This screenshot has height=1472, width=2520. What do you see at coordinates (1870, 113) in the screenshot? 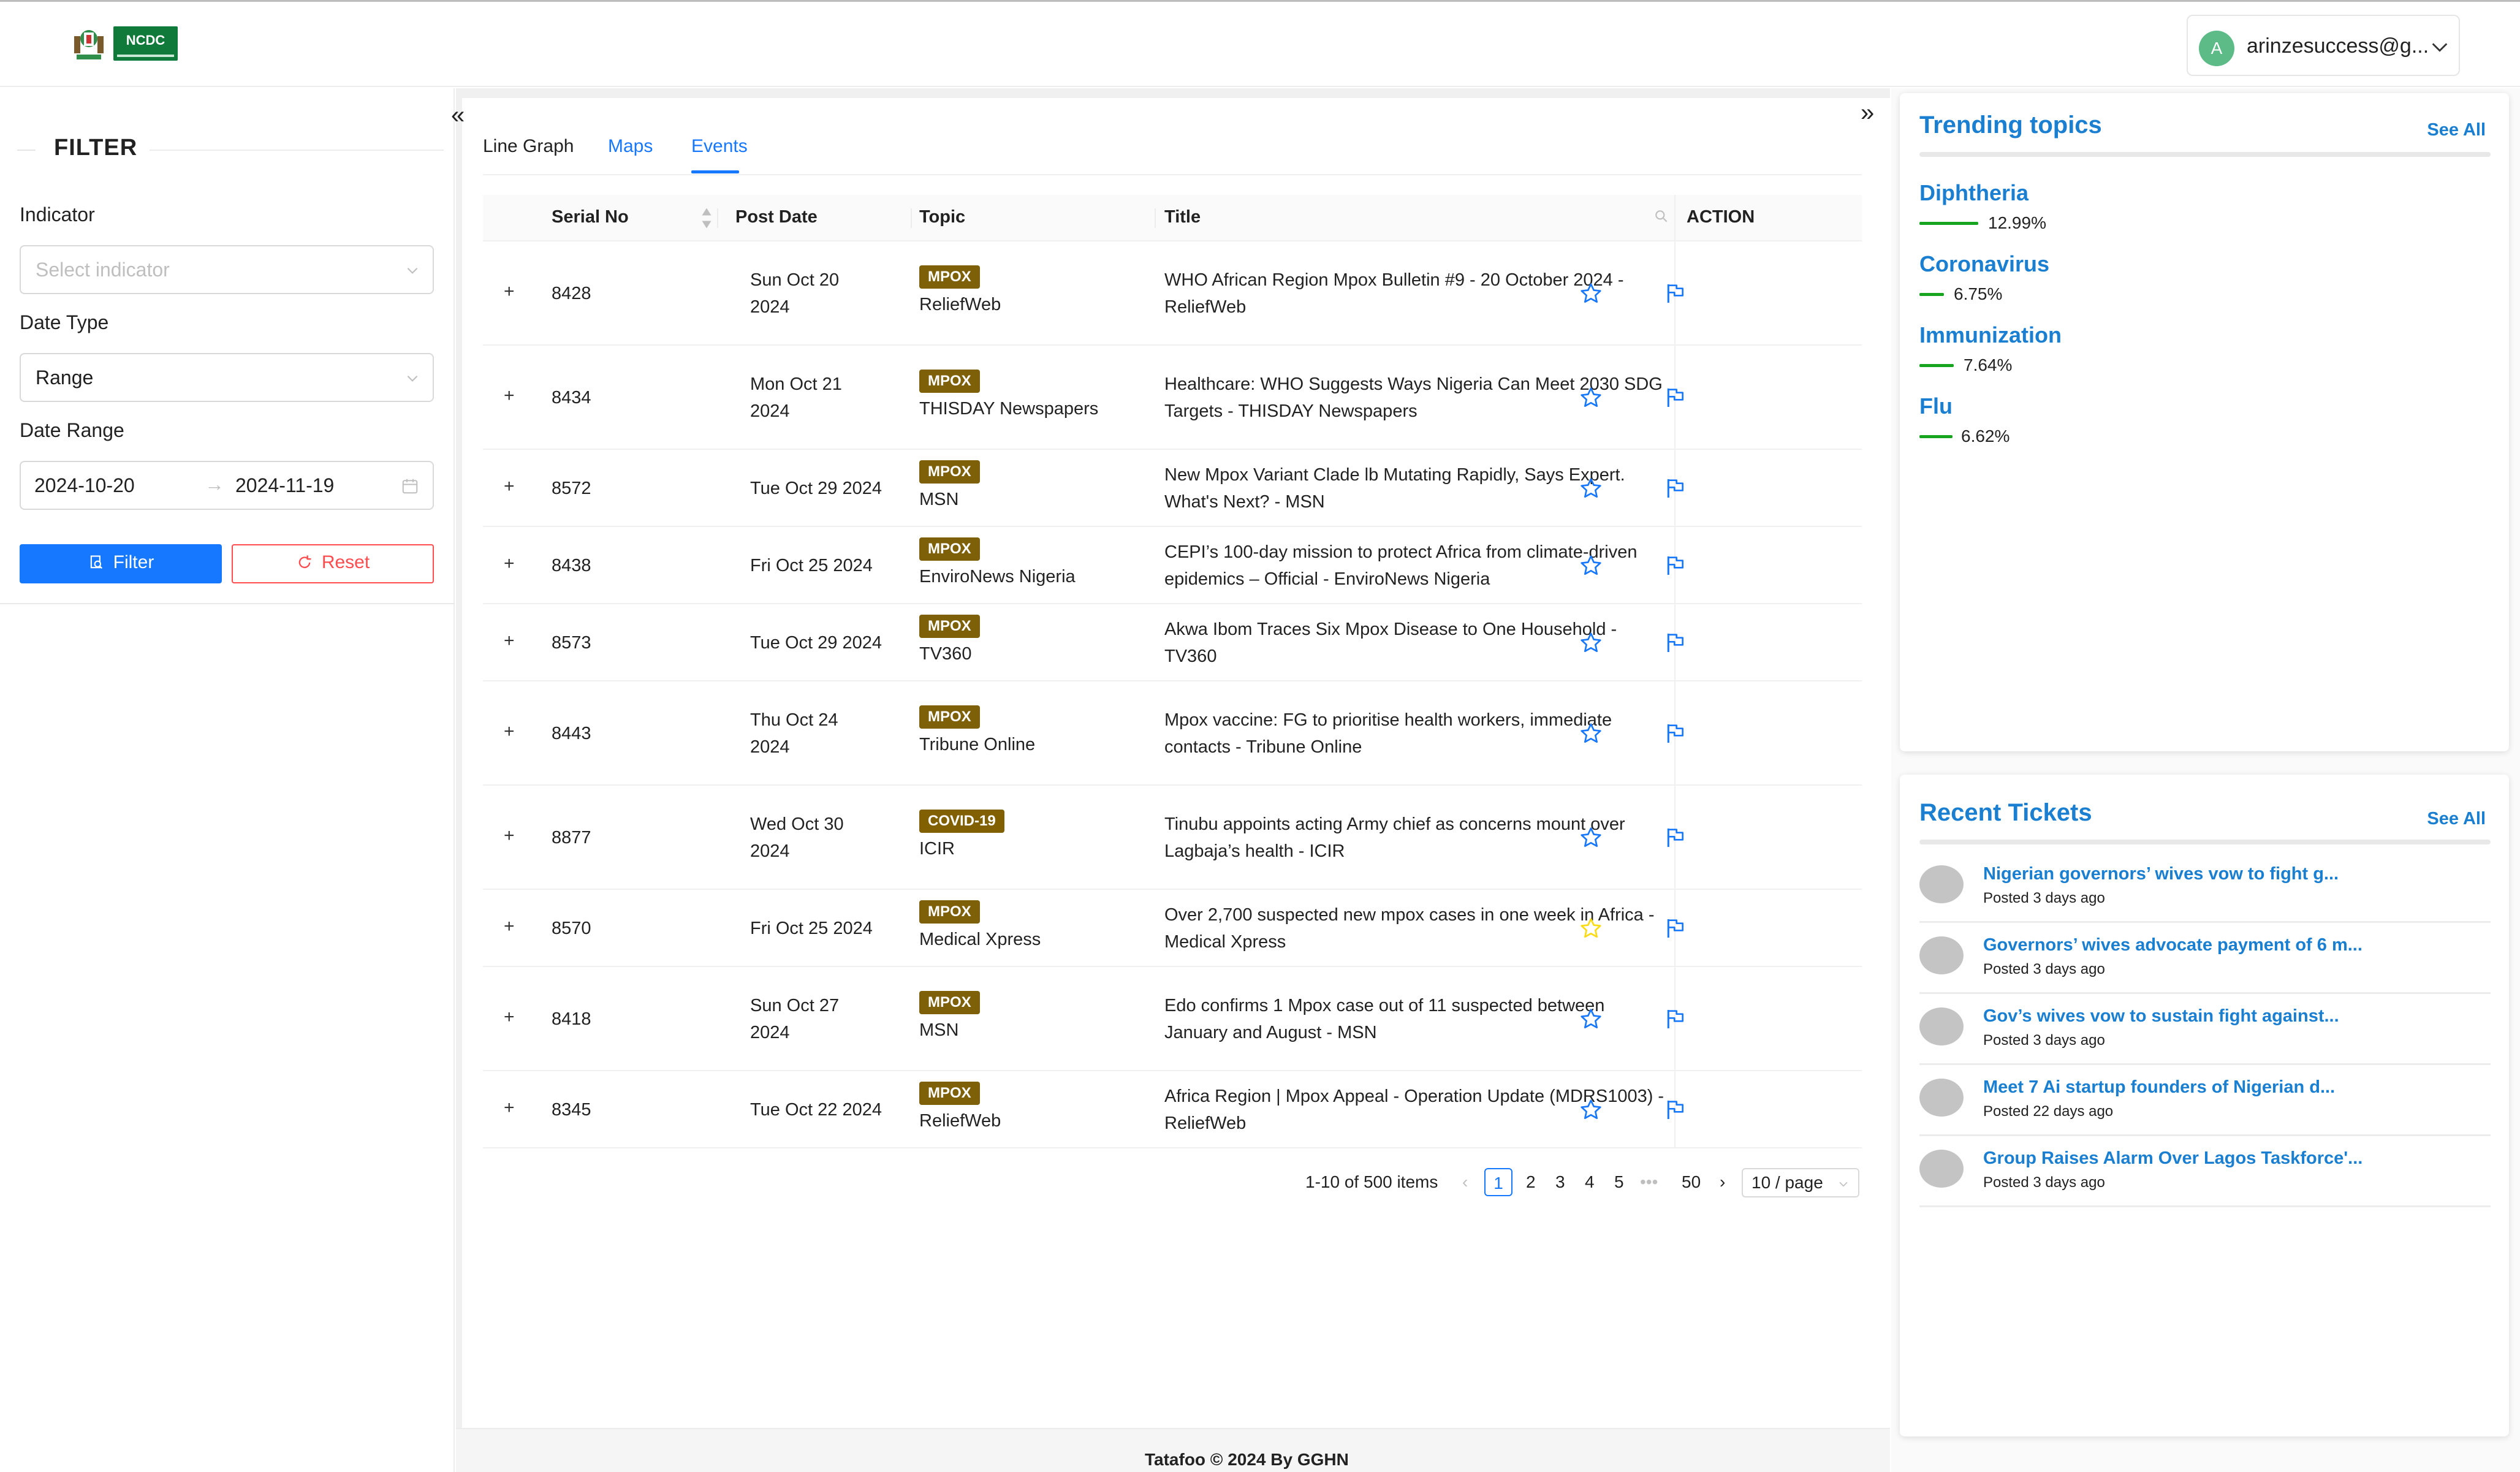
I see `collapse-right-icon: »` at bounding box center [1870, 113].